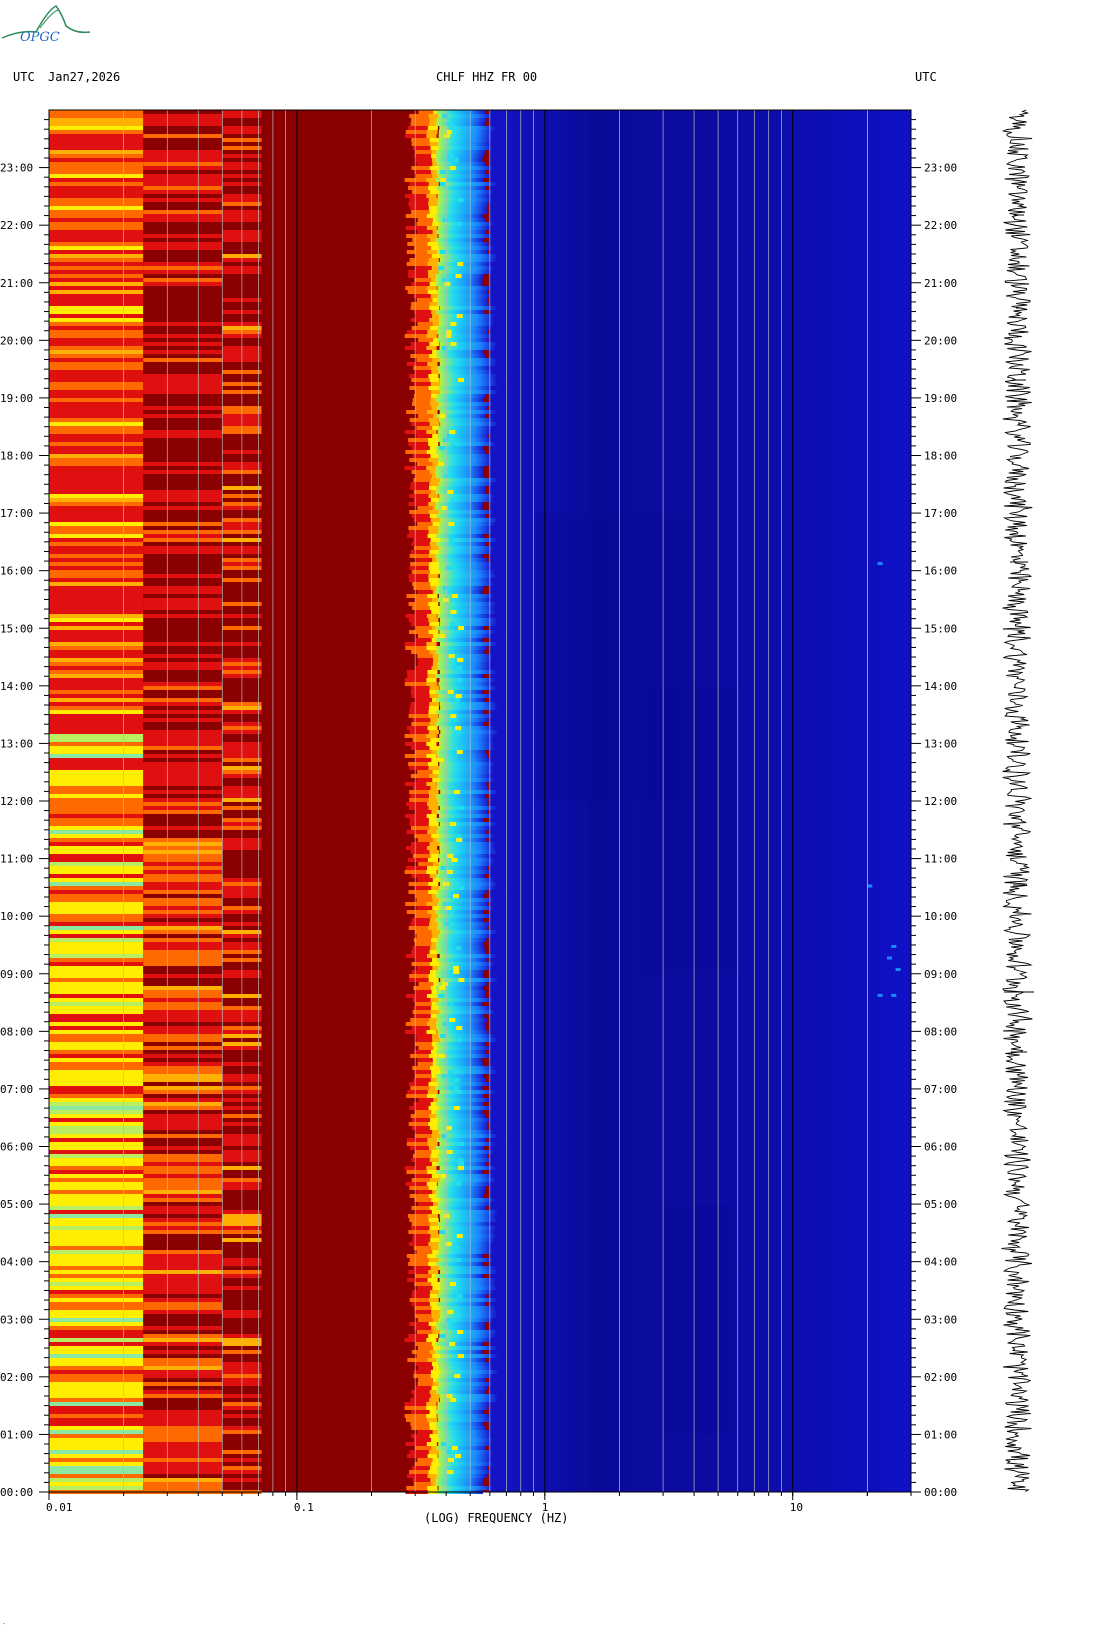 Image resolution: width=1102 pixels, height=1634 pixels. I want to click on y-tick-label-right: 02:00, so click(940, 1377).